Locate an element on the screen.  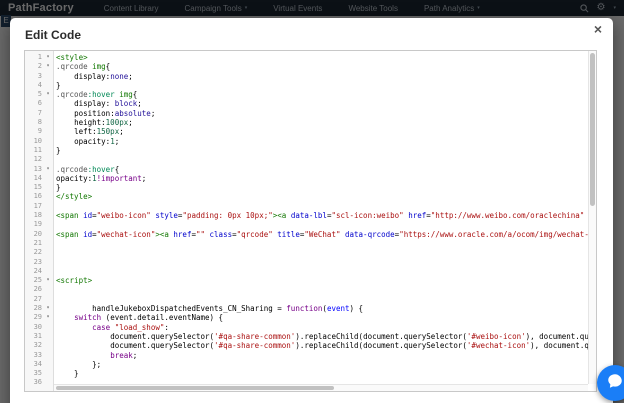
code-token: "WeChat" is located at coordinates (322, 234).